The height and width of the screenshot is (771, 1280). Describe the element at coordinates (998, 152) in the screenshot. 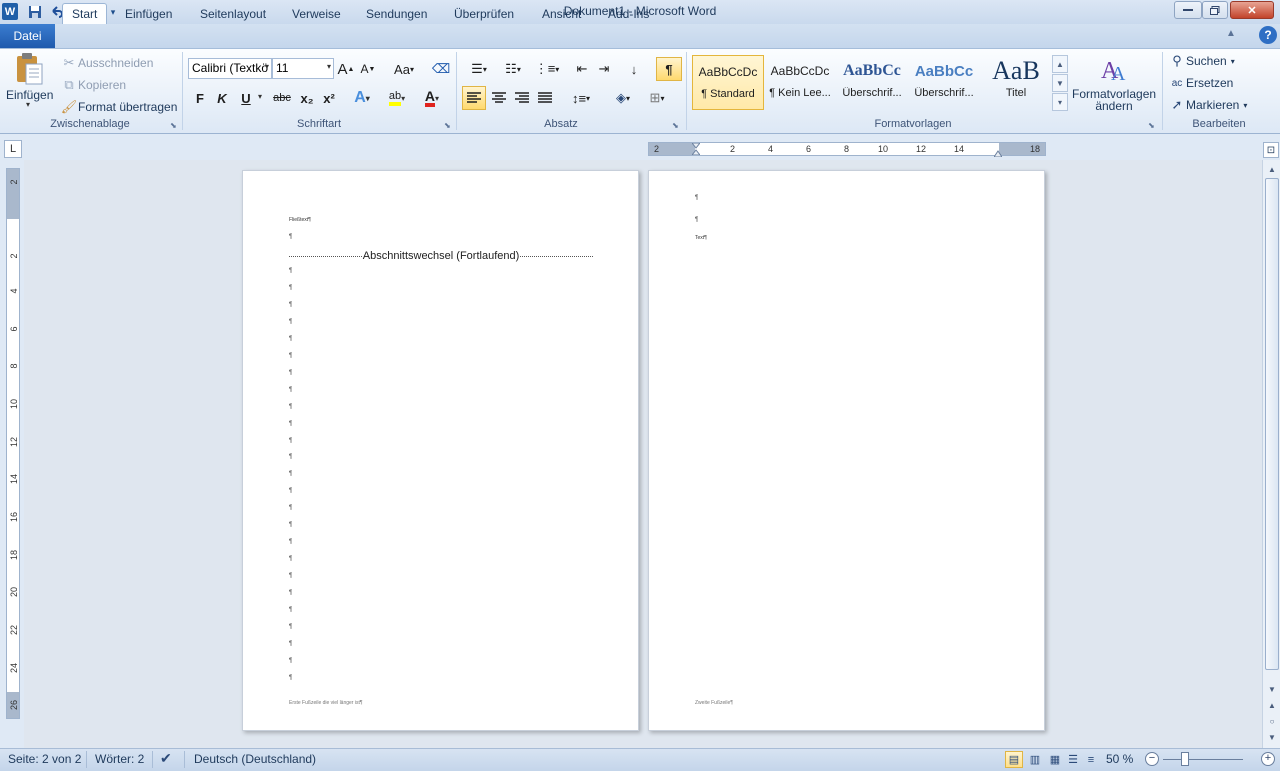

I see `right-indent-marker-icon` at that location.